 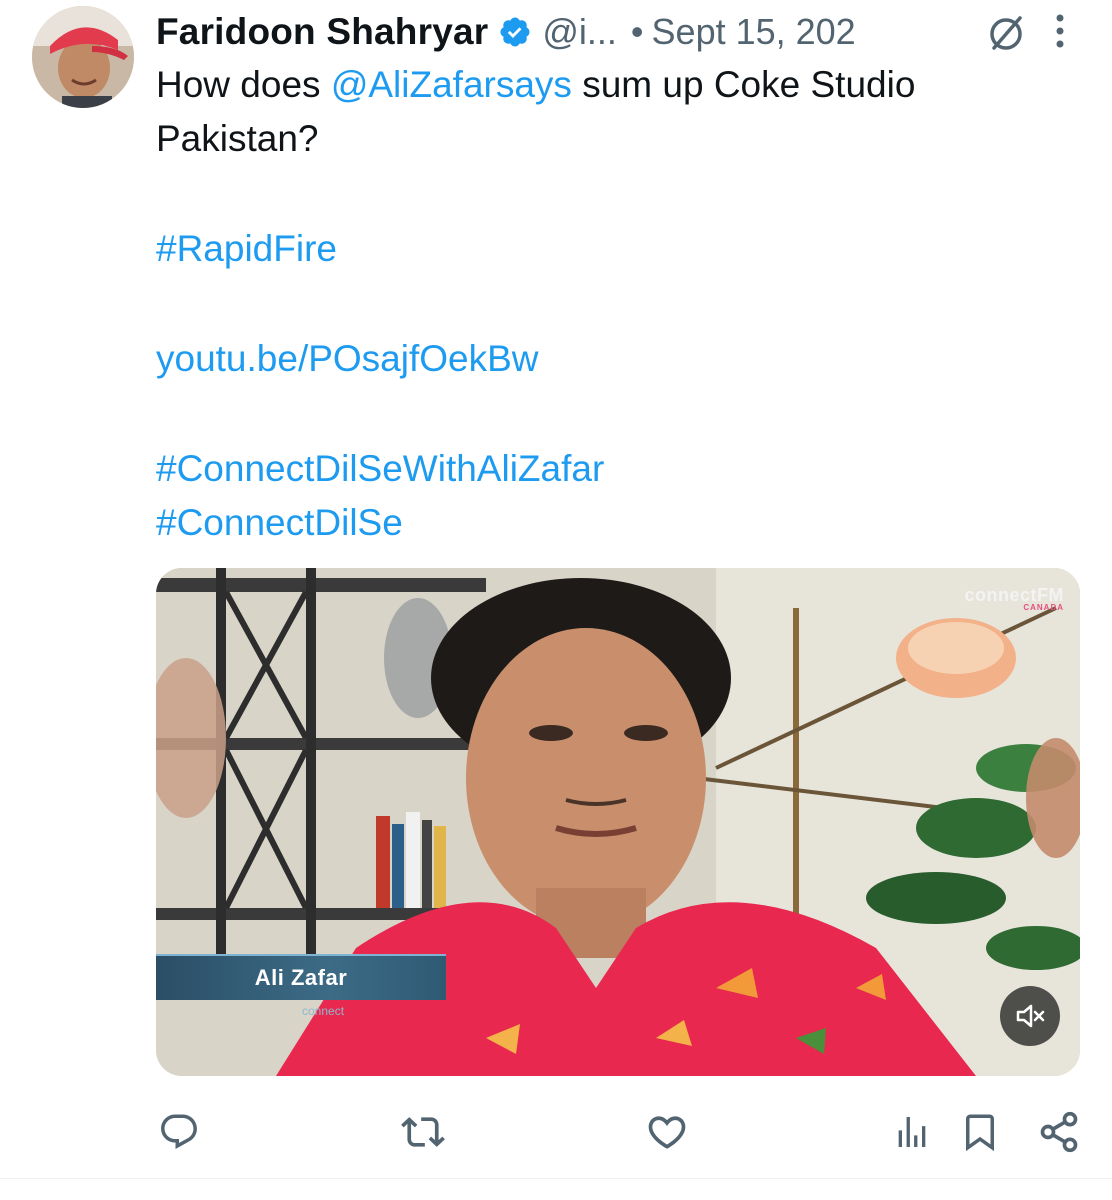 I want to click on more-options-icon, so click(x=1060, y=31).